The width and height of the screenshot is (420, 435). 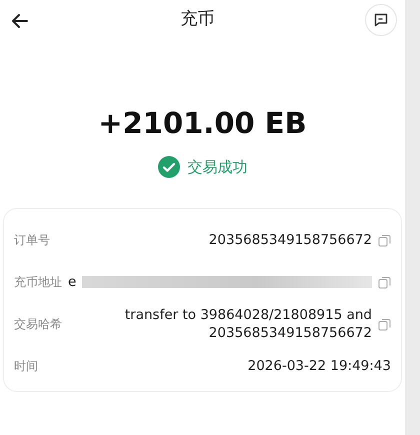 What do you see at coordinates (218, 167) in the screenshot?
I see `status-label: 交易成功` at bounding box center [218, 167].